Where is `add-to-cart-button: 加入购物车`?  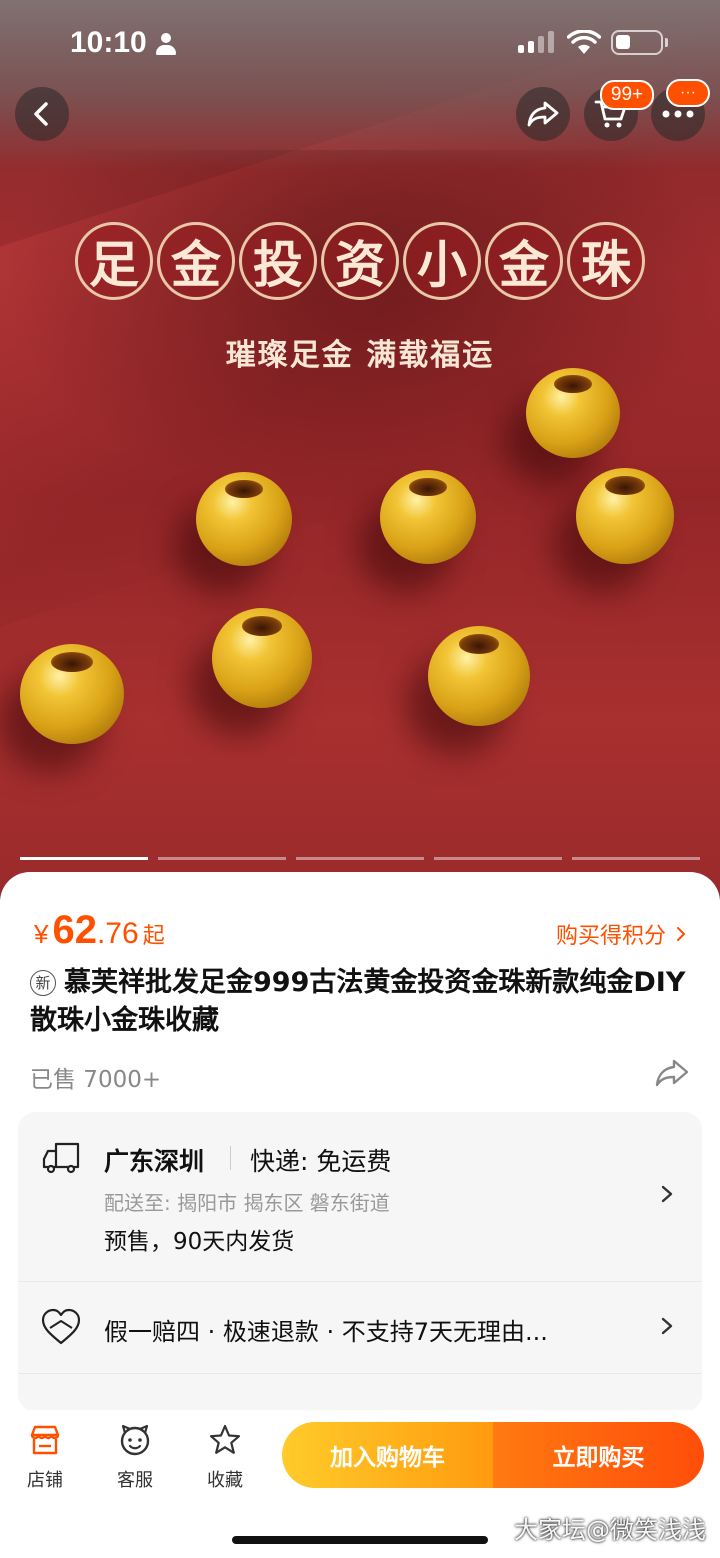
add-to-cart-button: 加入购物车 is located at coordinates (387, 1455).